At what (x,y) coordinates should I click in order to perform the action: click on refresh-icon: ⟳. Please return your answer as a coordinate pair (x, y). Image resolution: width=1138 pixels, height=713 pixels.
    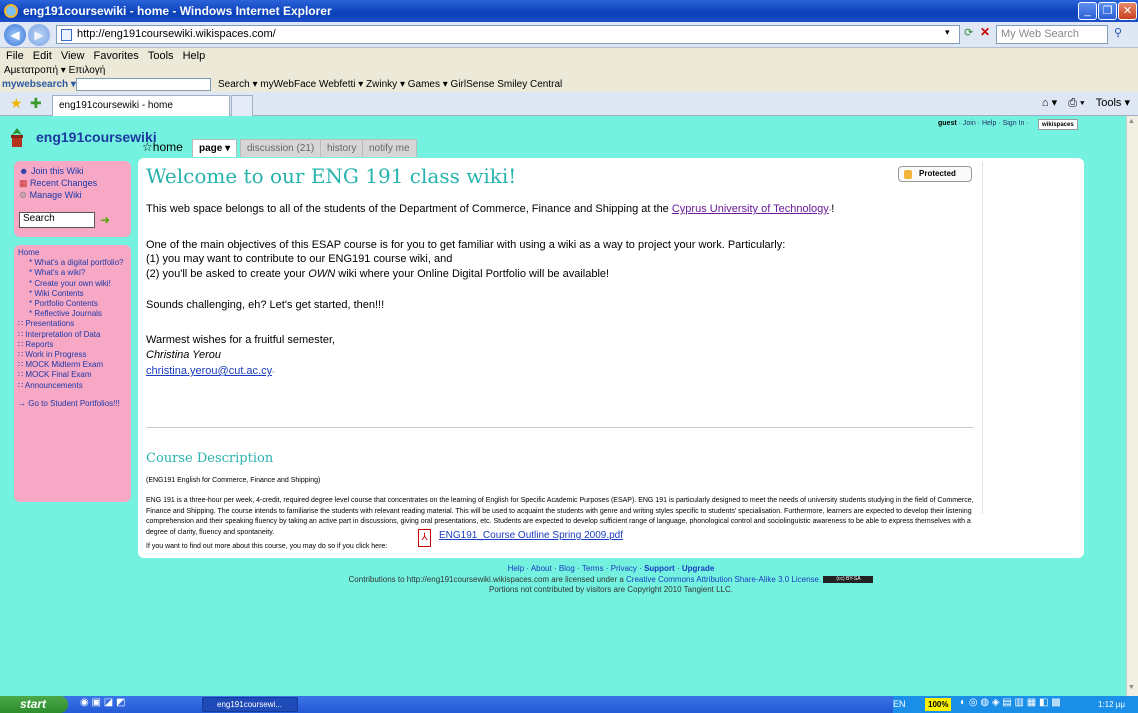
    Looking at the image, I should click on (968, 32).